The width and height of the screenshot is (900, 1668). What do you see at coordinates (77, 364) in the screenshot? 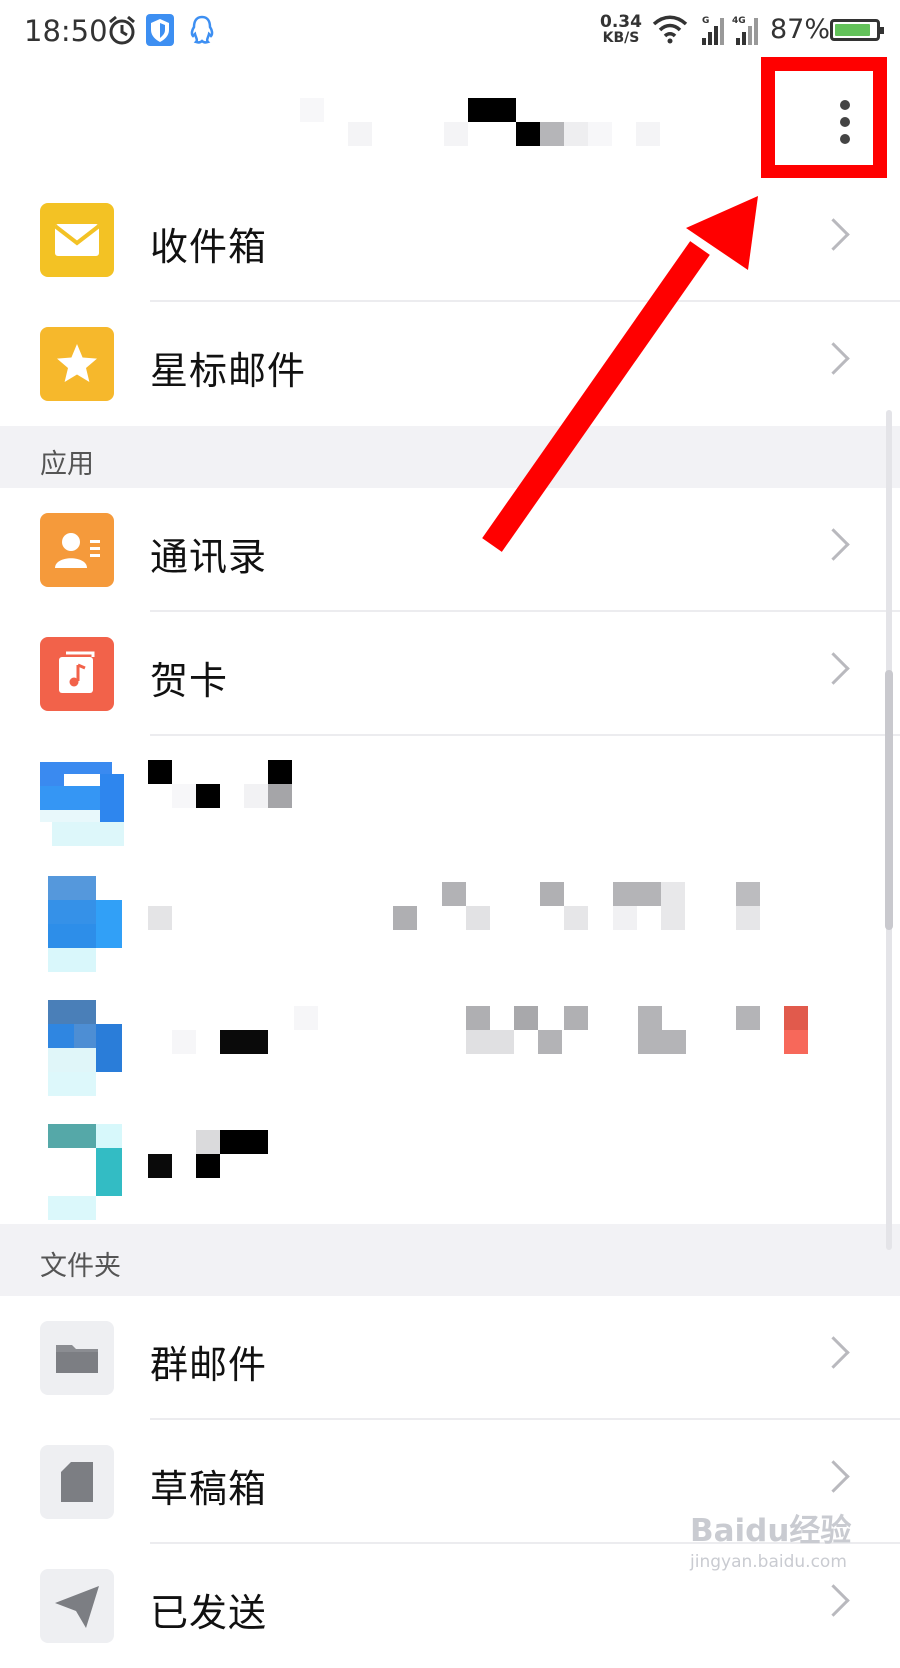
I see `star-icon` at bounding box center [77, 364].